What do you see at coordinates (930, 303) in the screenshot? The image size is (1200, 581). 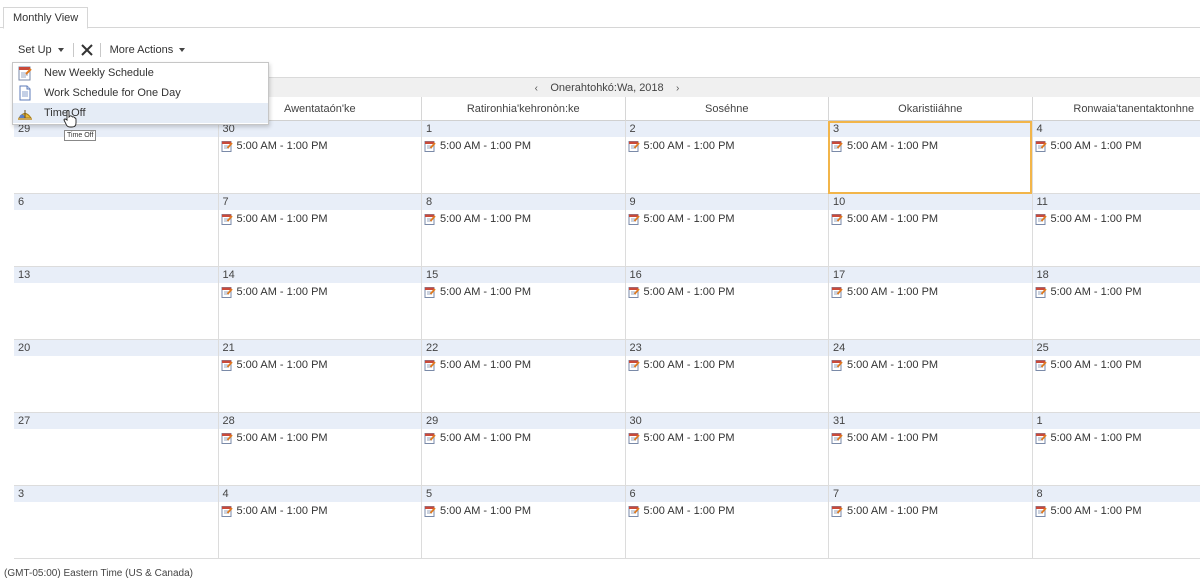 I see `day-cell: 17 5:00 AM - 1:00 PM` at bounding box center [930, 303].